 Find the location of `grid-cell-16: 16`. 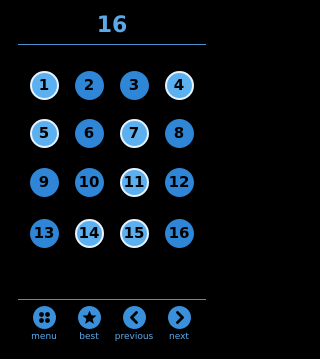

grid-cell-16: 16 is located at coordinates (179, 233).